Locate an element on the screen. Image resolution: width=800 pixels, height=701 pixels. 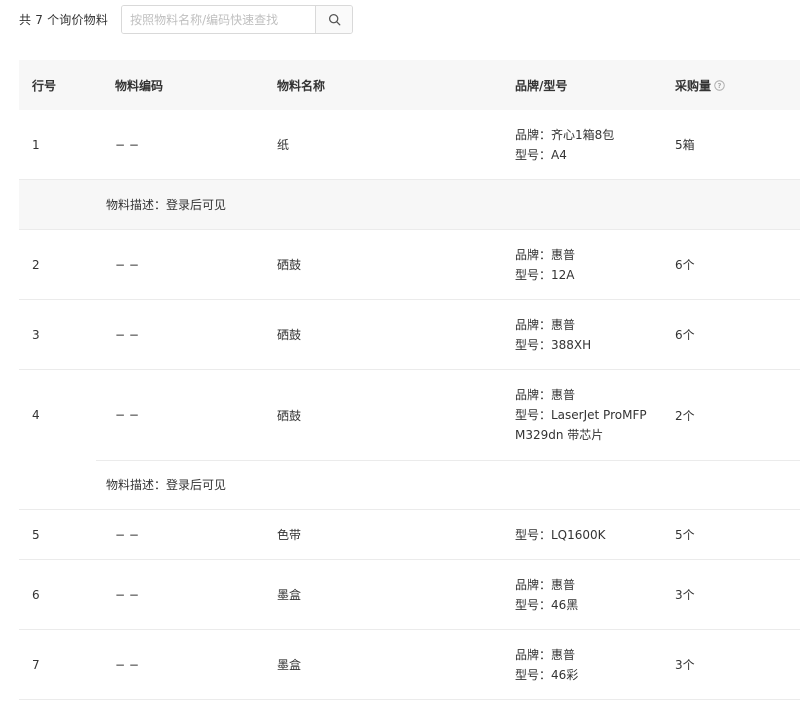
table-row: 7 − − 墨盒 品牌：惠普 型号：46彩 3个 is located at coordinates (409, 665).